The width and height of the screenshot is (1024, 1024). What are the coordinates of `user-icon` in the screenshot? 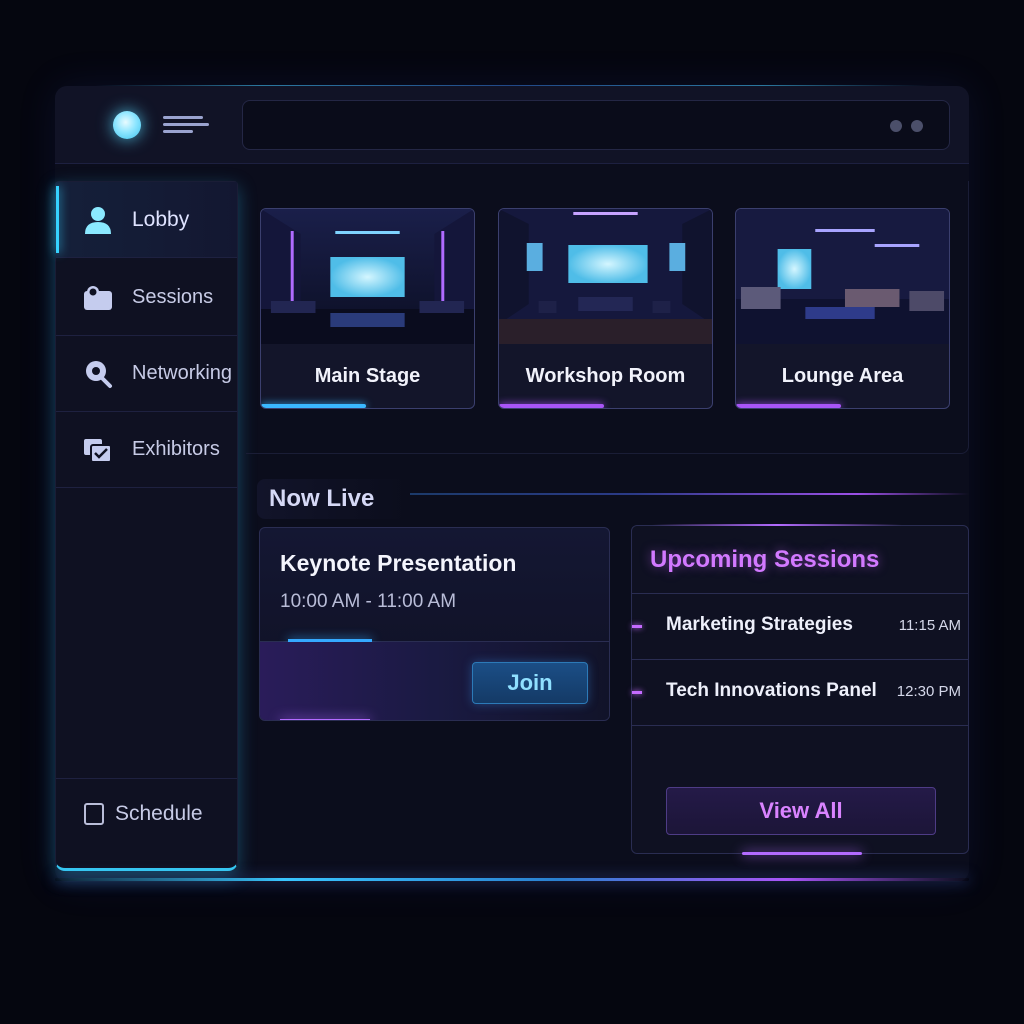 It's located at (98, 220).